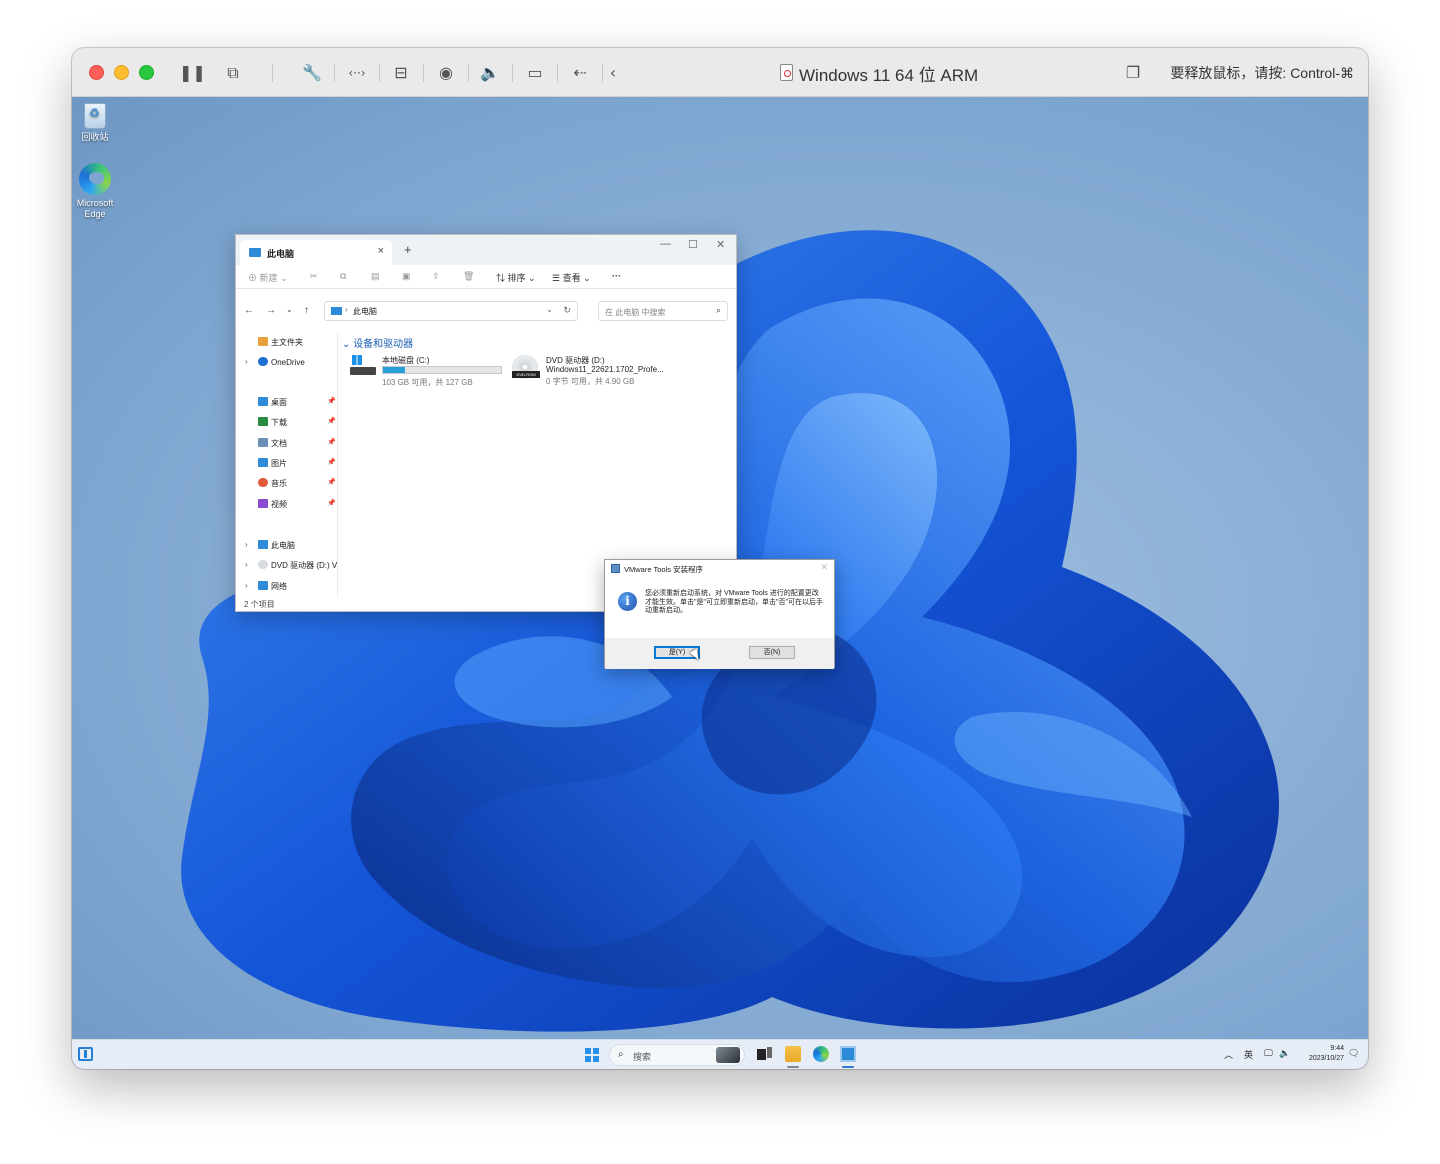 The height and width of the screenshot is (1164, 1440). I want to click on copy-icon: ⧉, so click(343, 276).